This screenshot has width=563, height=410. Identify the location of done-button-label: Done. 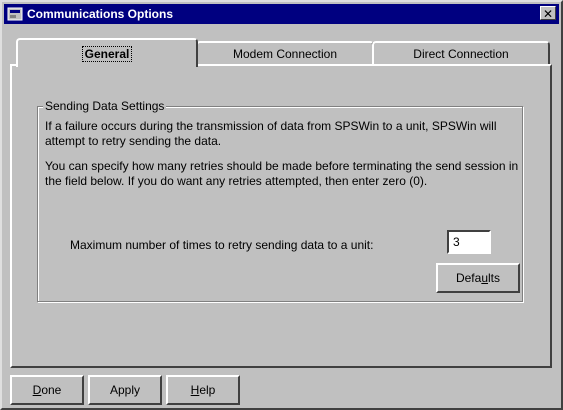
(47, 390).